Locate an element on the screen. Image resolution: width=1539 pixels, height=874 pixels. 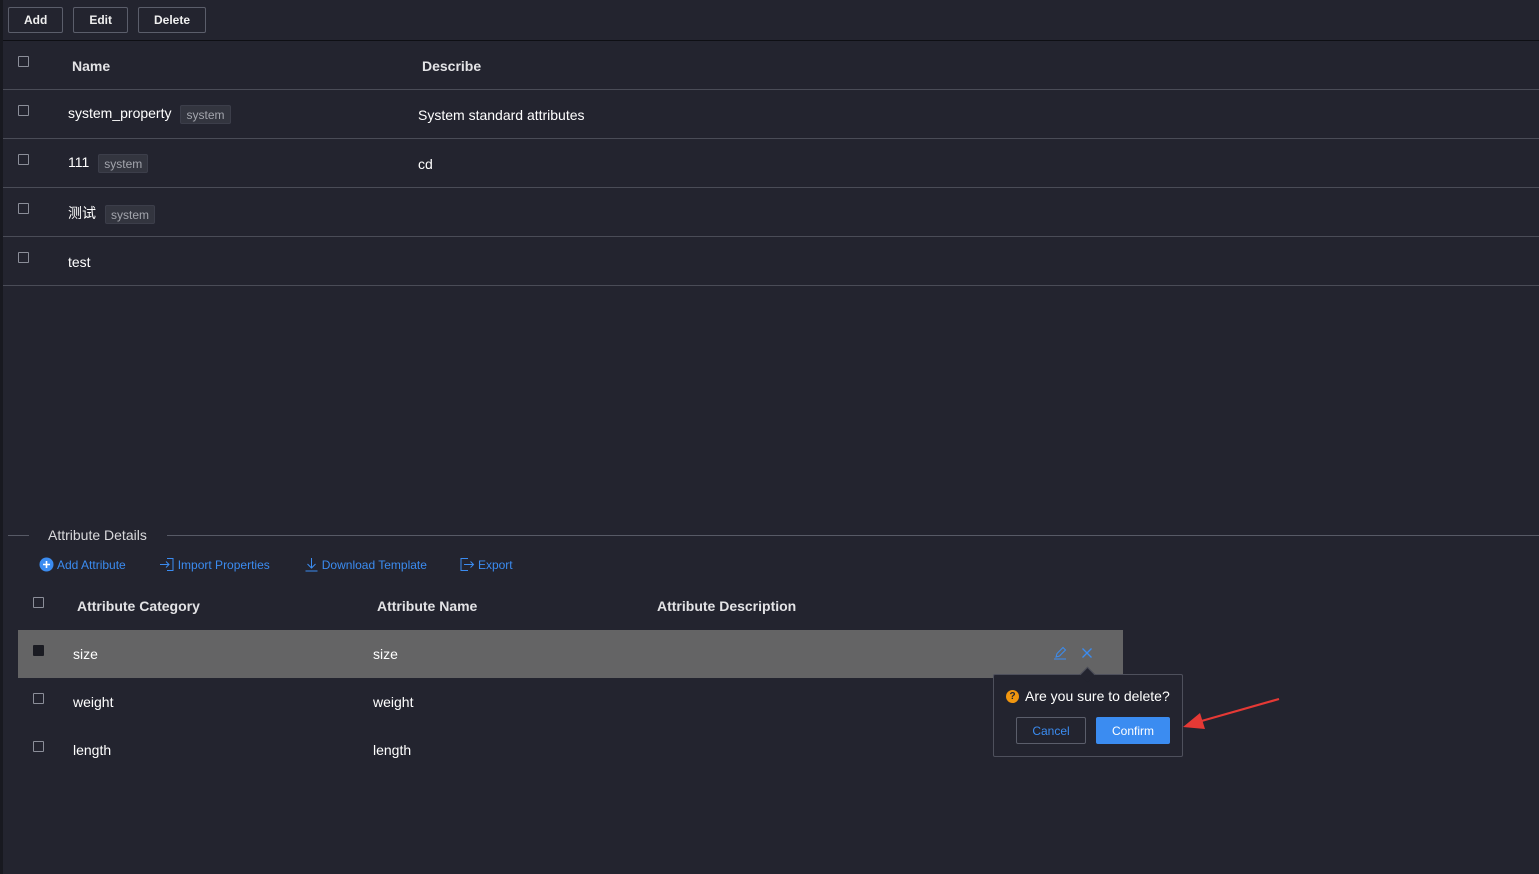
table-row: 111 system cd is located at coordinates (771, 163).